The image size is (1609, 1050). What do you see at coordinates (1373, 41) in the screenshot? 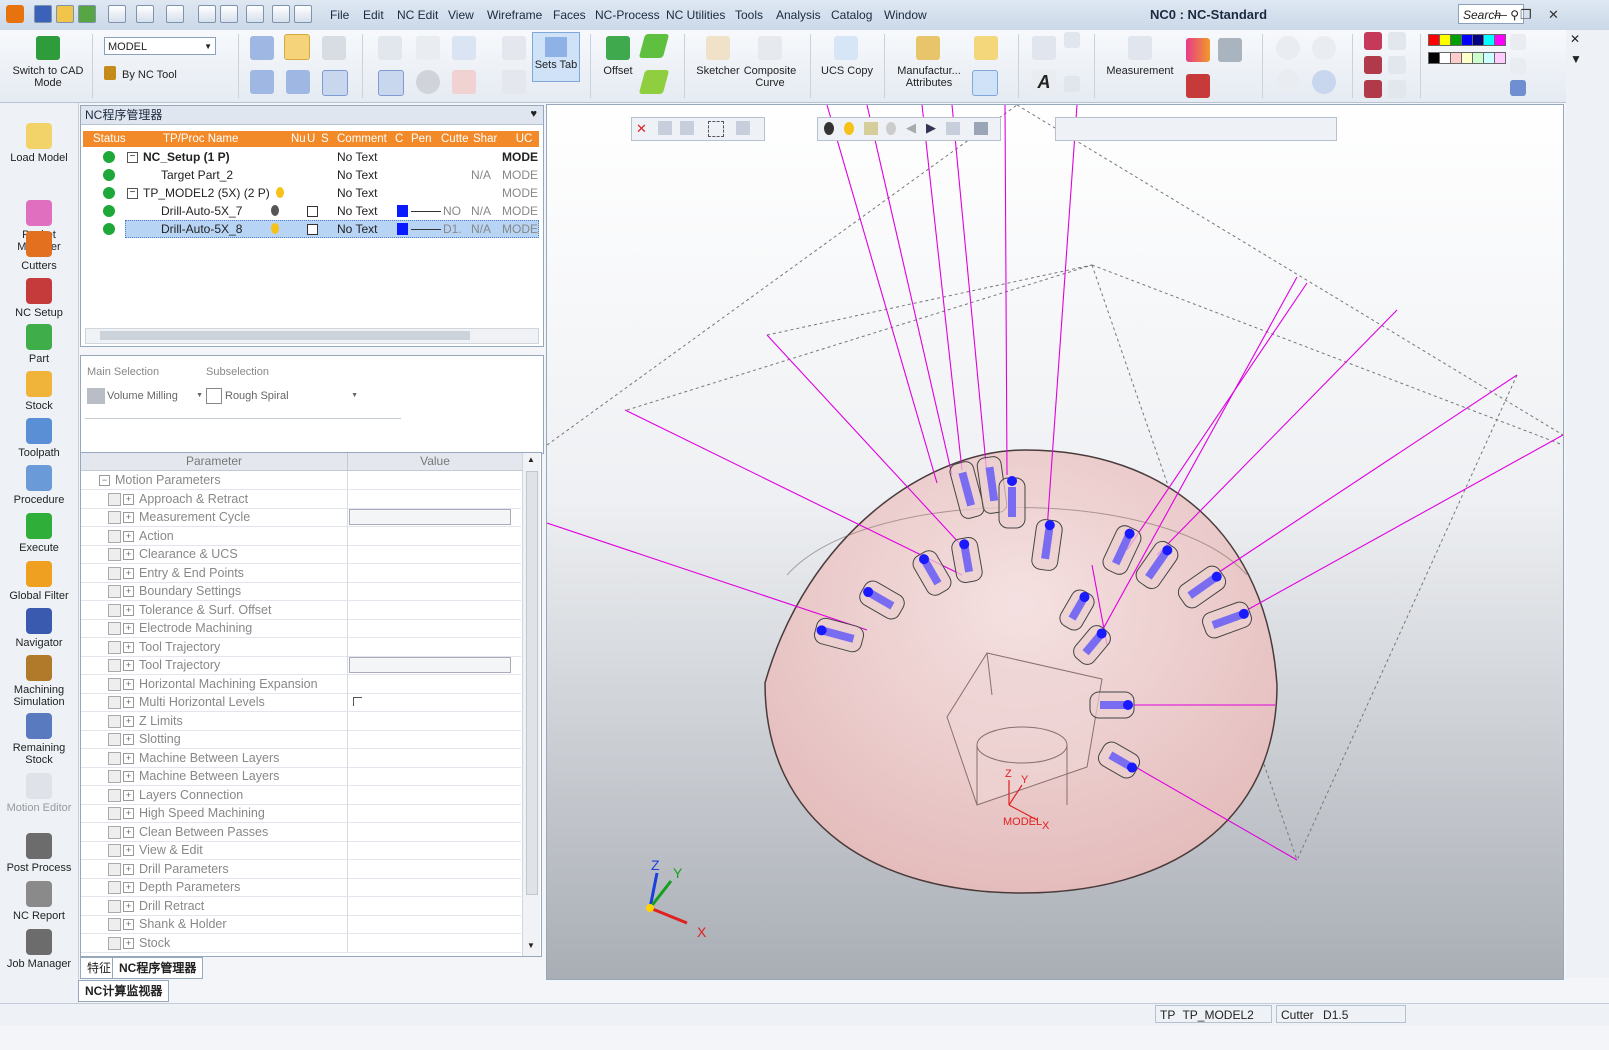
I see `view-iso-icon` at bounding box center [1373, 41].